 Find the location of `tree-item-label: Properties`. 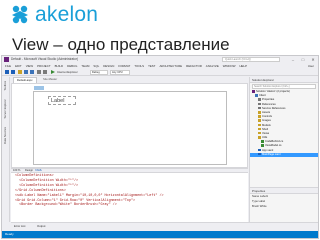

tree-item-label: Properties is located at coordinates (268, 100).